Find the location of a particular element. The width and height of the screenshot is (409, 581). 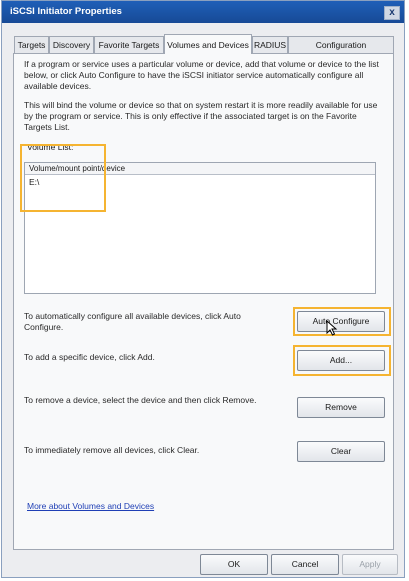

remove-button: Remove is located at coordinates (341, 407).